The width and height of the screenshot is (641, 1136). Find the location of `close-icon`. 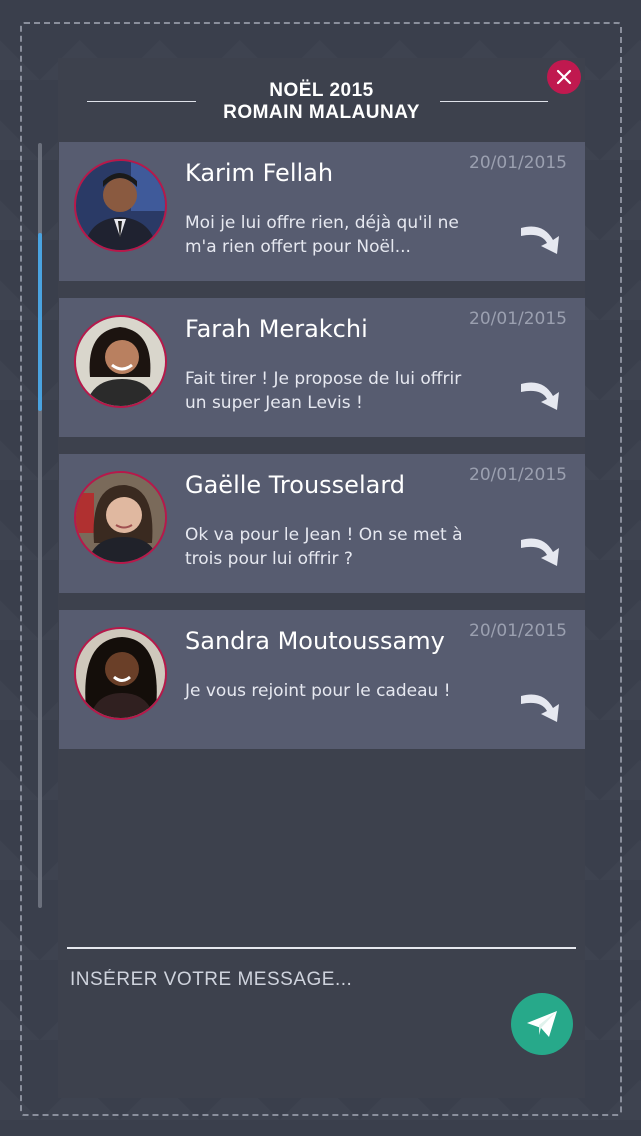

close-icon is located at coordinates (564, 77).